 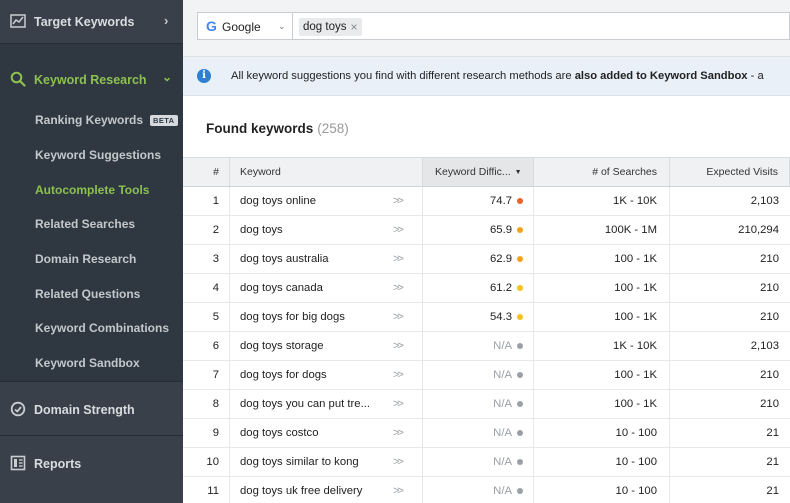 What do you see at coordinates (279, 433) in the screenshot?
I see `keyword-text: dog toys costco` at bounding box center [279, 433].